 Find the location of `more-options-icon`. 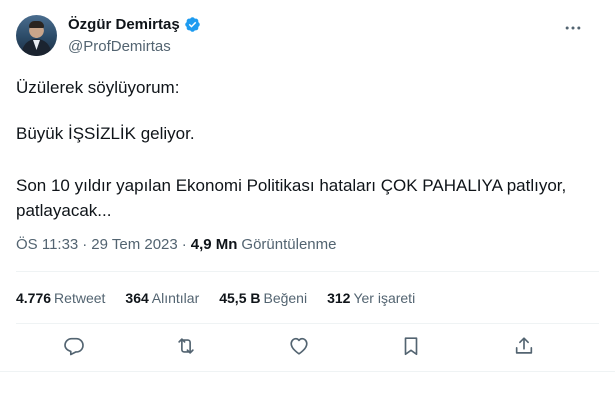

more-options-icon is located at coordinates (573, 28).